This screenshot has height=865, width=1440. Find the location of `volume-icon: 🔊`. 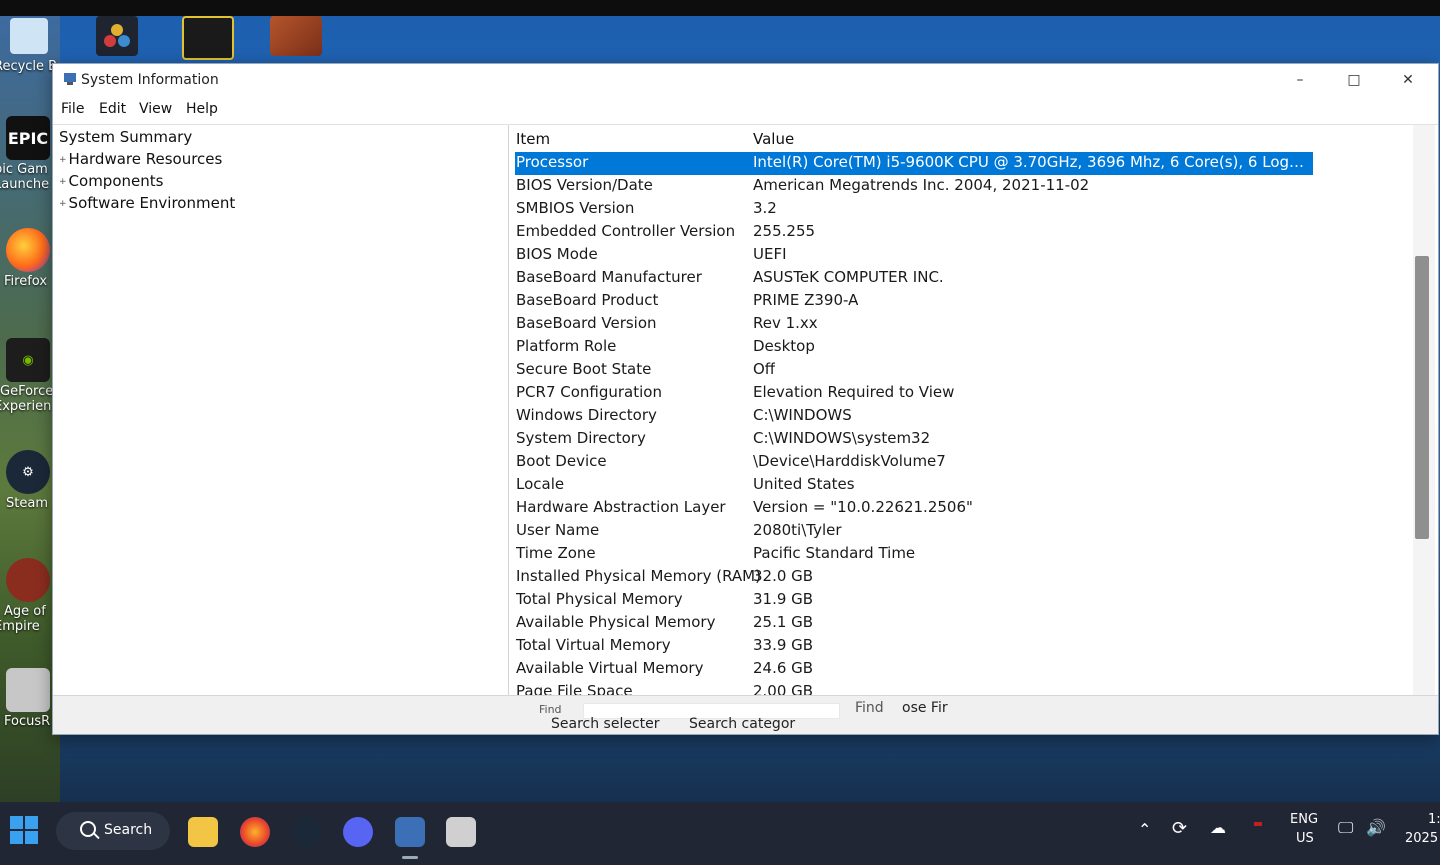

volume-icon: 🔊 is located at coordinates (1376, 827).